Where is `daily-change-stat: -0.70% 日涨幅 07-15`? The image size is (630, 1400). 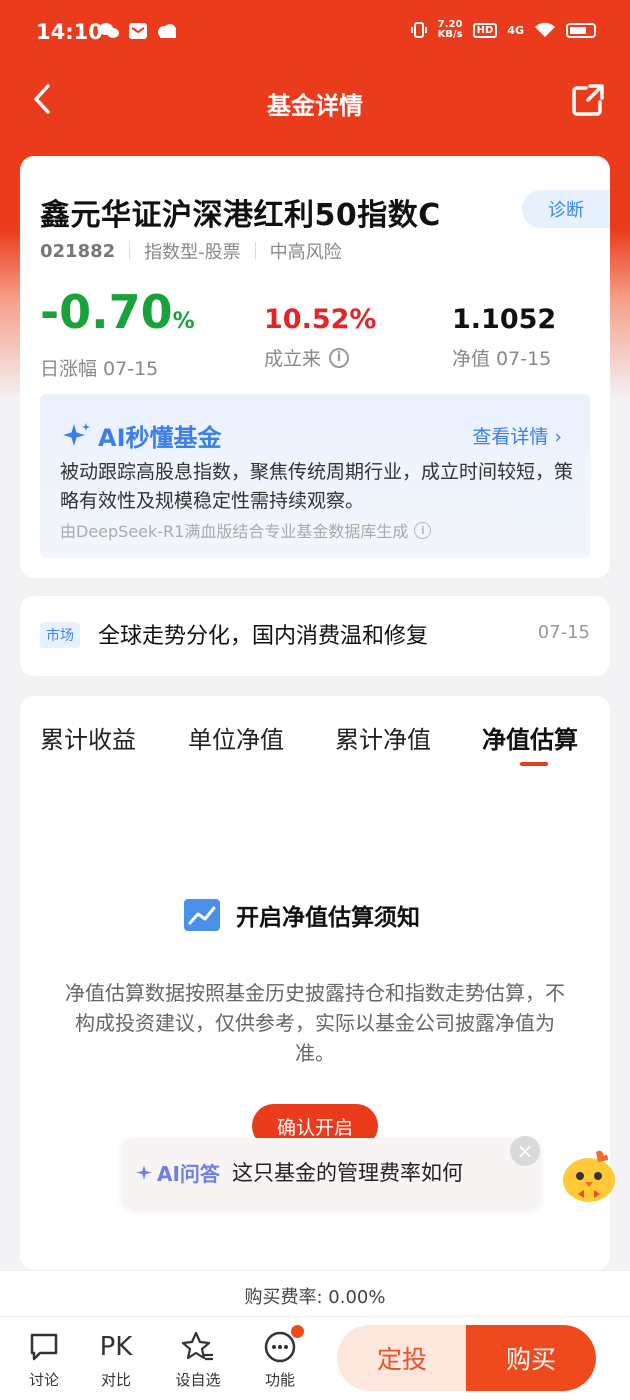 daily-change-stat: -0.70% 日涨幅 07-15 is located at coordinates (117, 332).